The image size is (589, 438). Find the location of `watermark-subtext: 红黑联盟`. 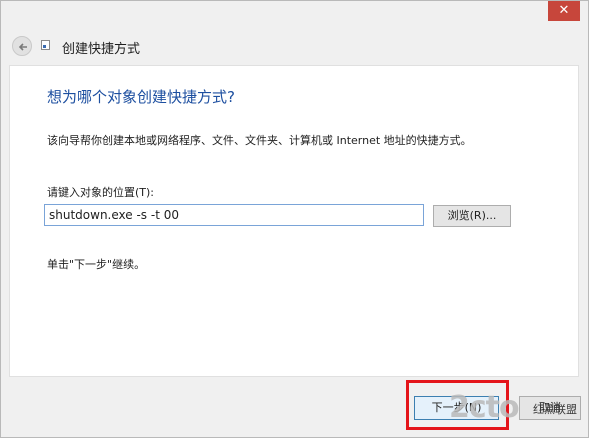

watermark-subtext: 红黑联盟 is located at coordinates (555, 409).